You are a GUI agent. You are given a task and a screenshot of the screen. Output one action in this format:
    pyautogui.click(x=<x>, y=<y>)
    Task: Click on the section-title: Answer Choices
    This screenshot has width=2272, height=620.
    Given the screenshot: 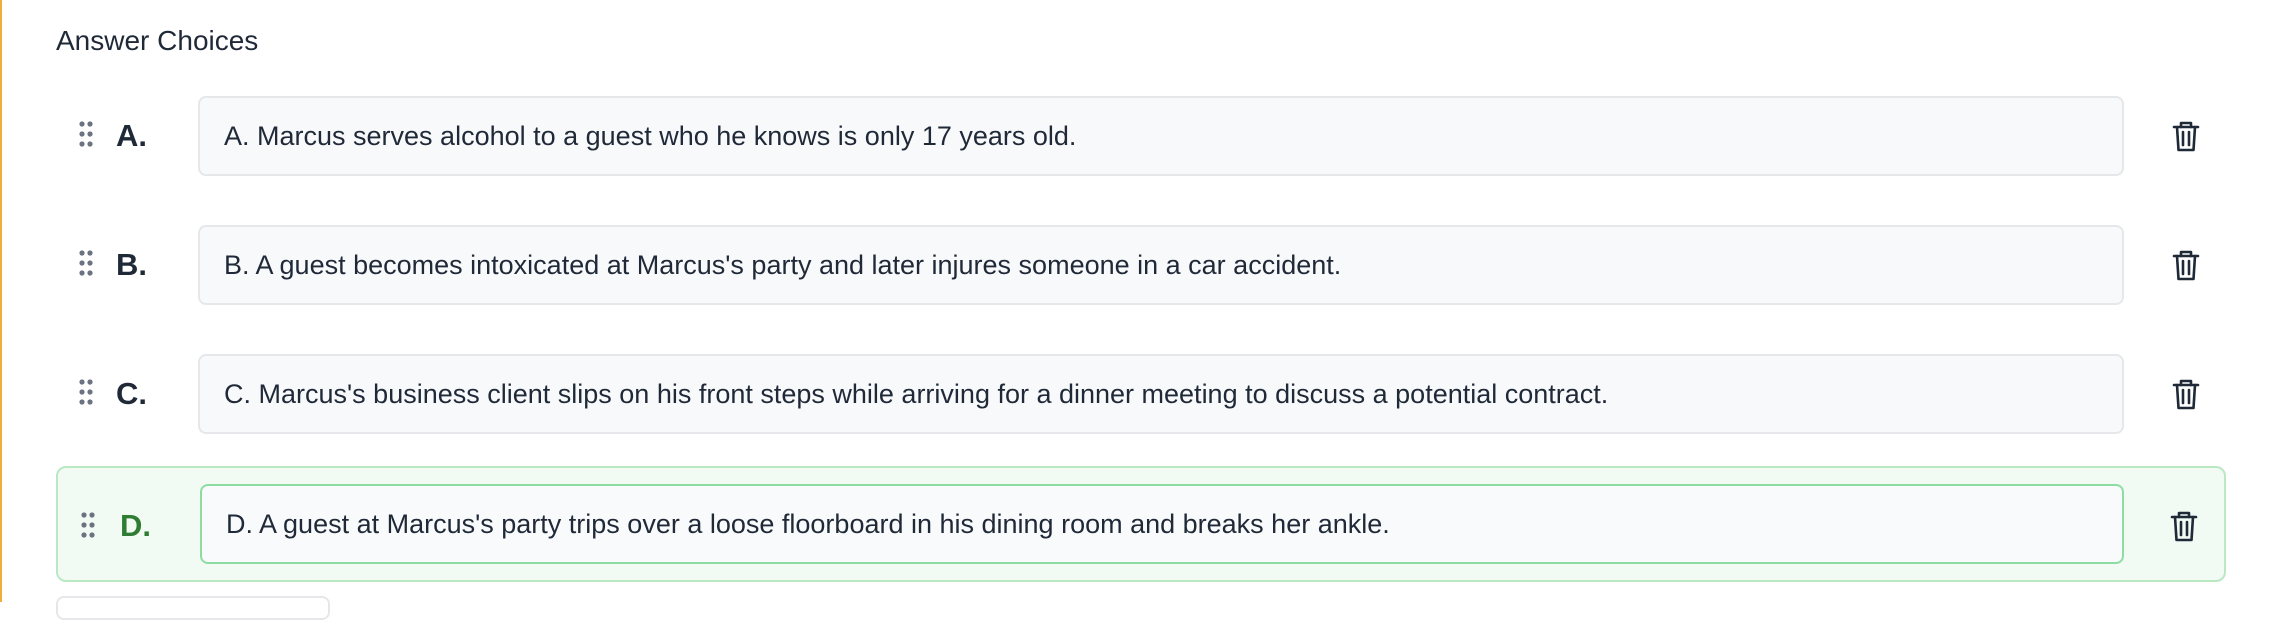 What is the action you would take?
    pyautogui.click(x=157, y=40)
    